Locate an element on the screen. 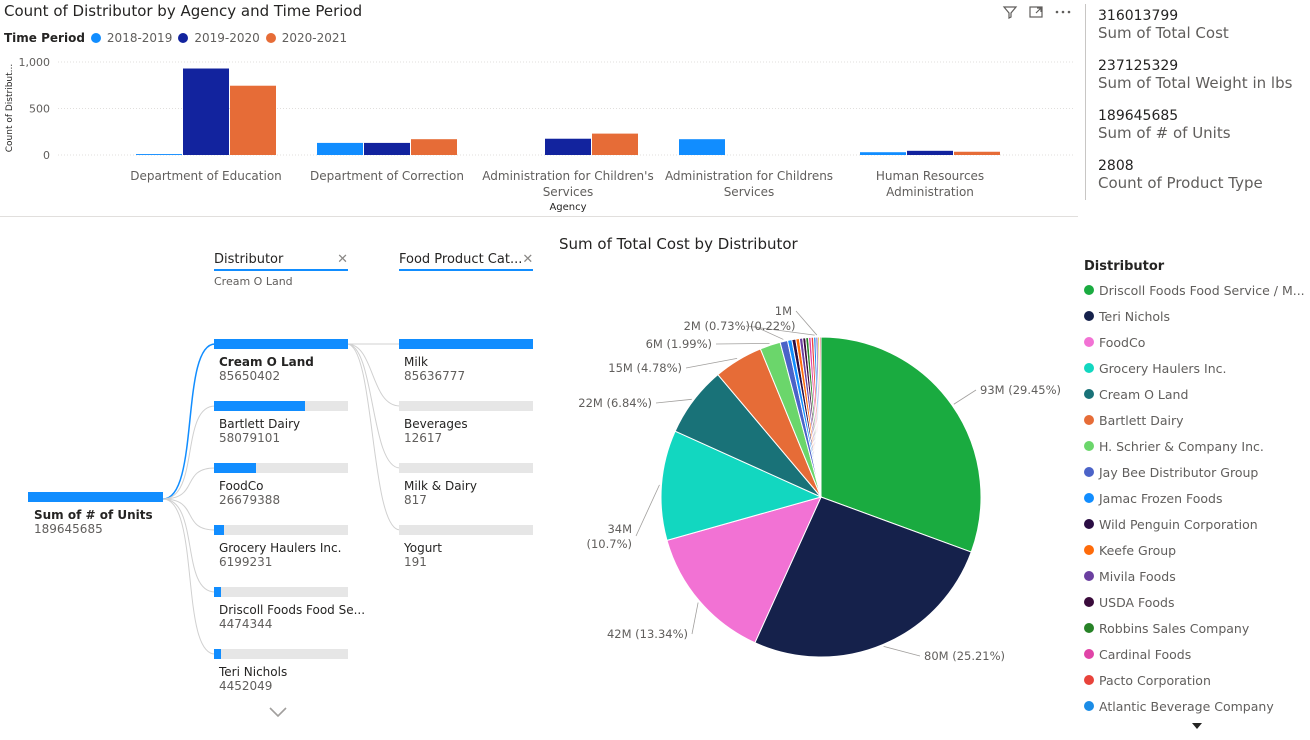 This screenshot has height=740, width=1310. pie-legend-item: FoodCo is located at coordinates (1195, 342).